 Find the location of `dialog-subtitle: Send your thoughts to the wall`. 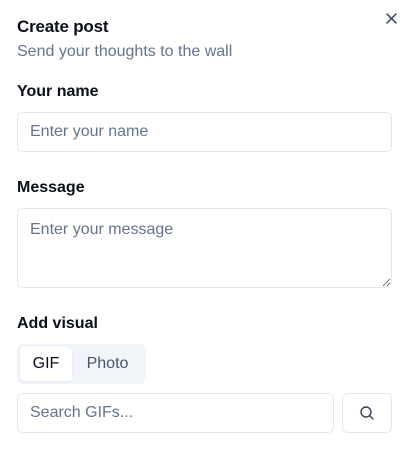

dialog-subtitle: Send your thoughts to the wall is located at coordinates (125, 51).